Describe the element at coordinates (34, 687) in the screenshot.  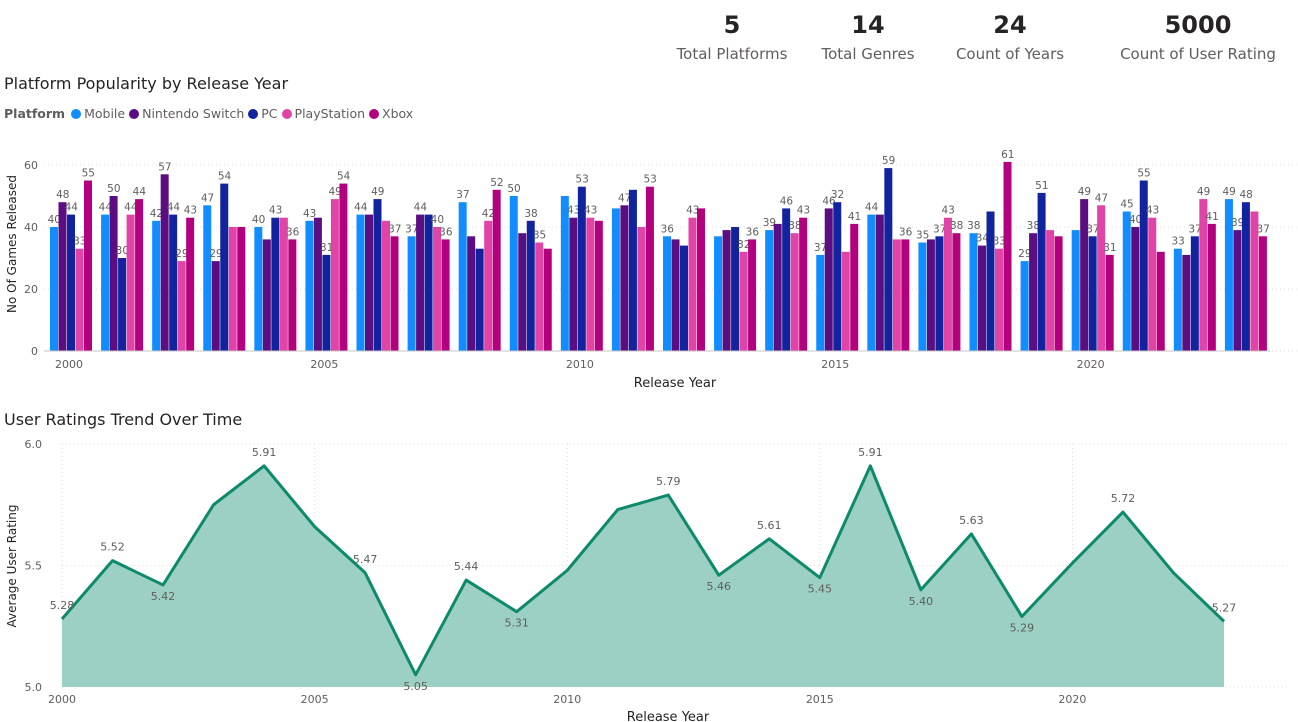
I see `y-tick-label: 5.0` at that location.